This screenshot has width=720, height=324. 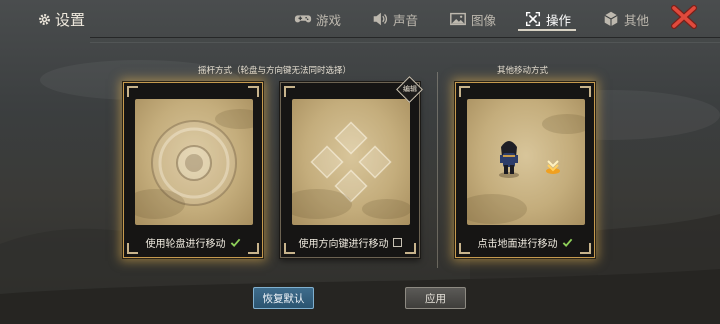 I want to click on tab-game: 游戏, so click(x=317, y=19).